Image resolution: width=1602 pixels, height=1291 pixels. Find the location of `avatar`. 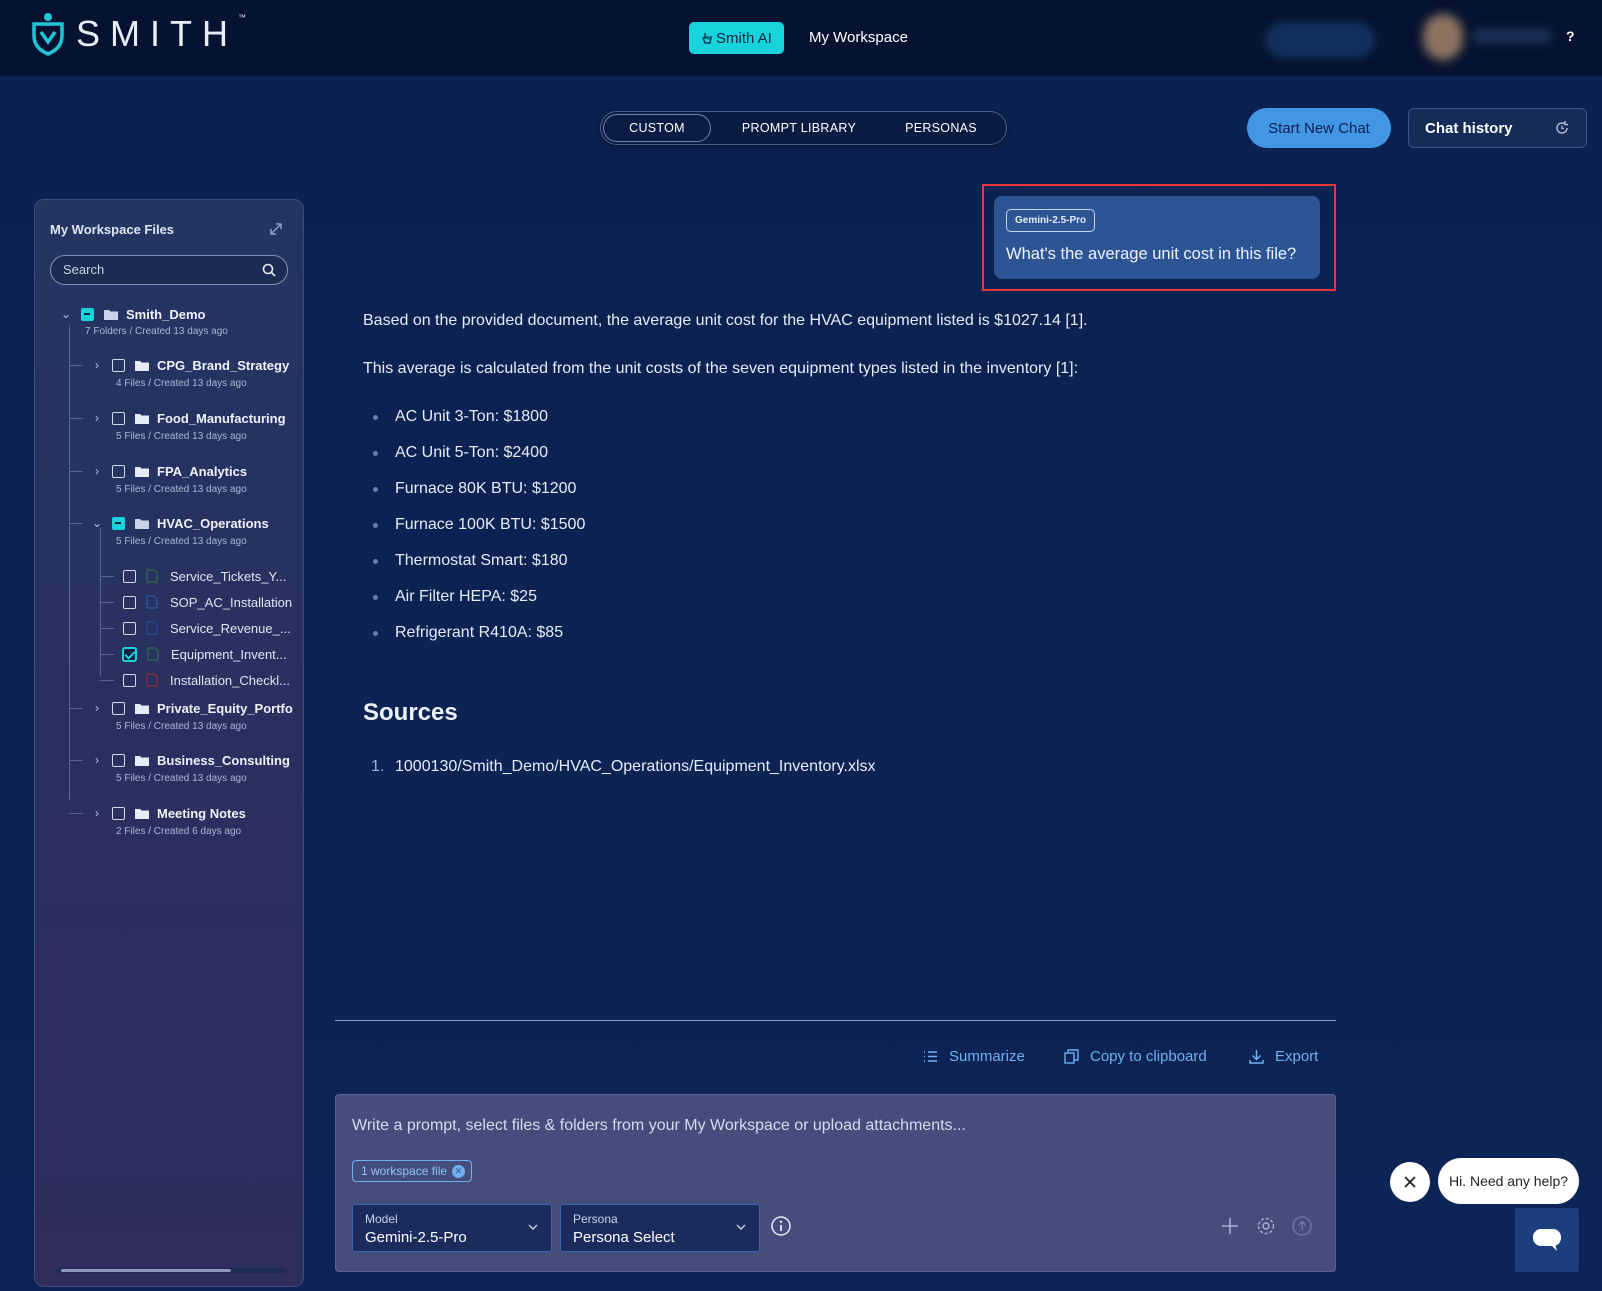

avatar is located at coordinates (1443, 37).